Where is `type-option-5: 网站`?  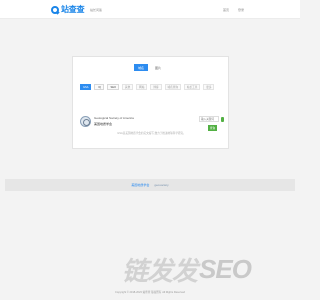 type-option-5: 网站 is located at coordinates (142, 87).